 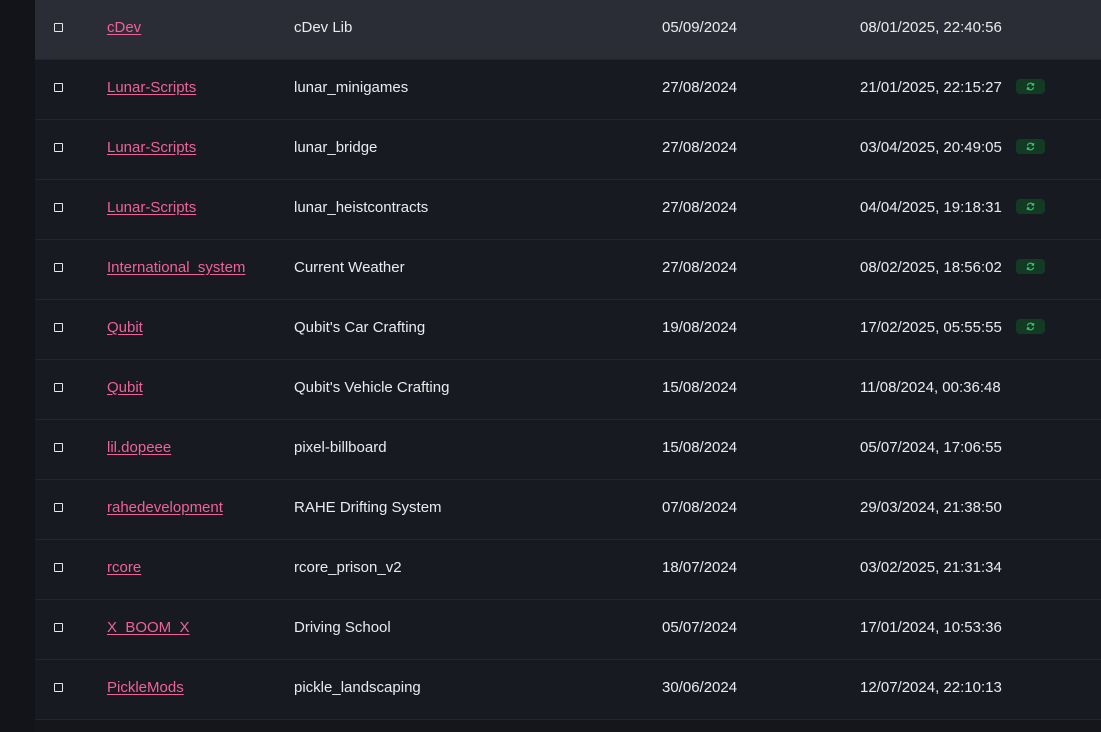 I want to click on author-cell: rcore, so click(x=124, y=569).